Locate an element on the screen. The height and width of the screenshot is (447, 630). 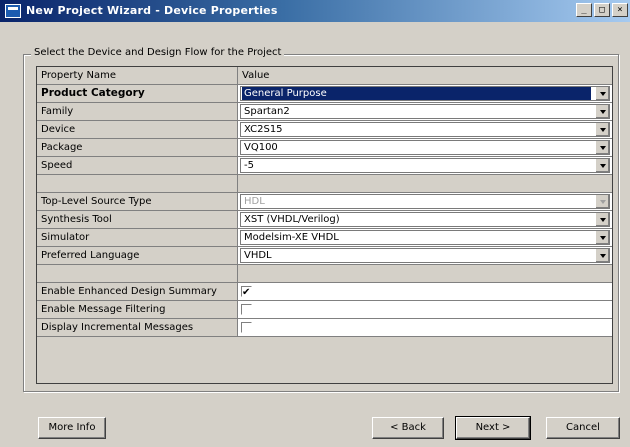
cancel-button: Cancel is located at coordinates (583, 428).